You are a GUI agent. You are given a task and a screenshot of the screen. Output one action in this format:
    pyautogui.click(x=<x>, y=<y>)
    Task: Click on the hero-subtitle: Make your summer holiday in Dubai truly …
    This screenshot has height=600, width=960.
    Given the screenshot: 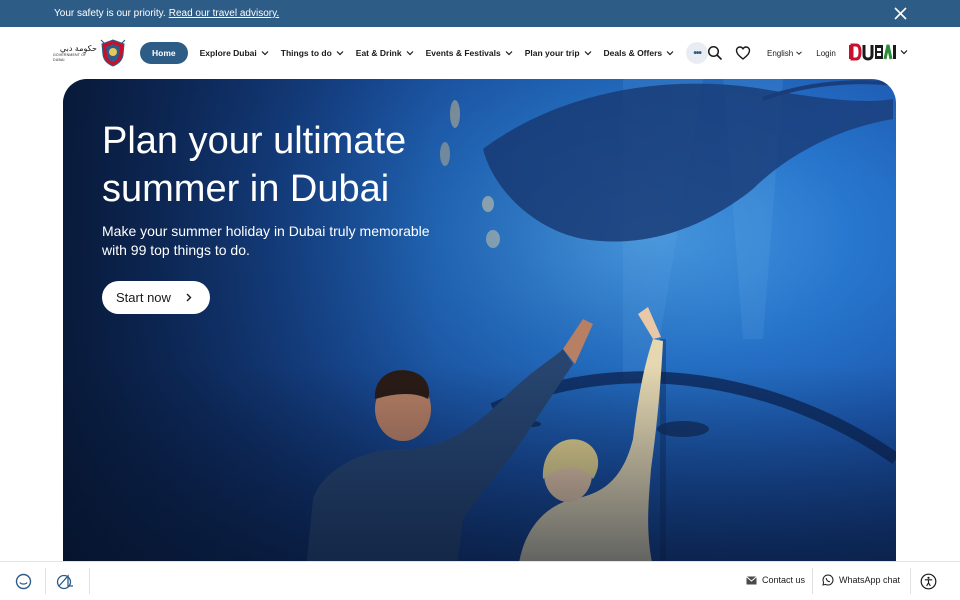 What is the action you would take?
    pyautogui.click(x=266, y=240)
    